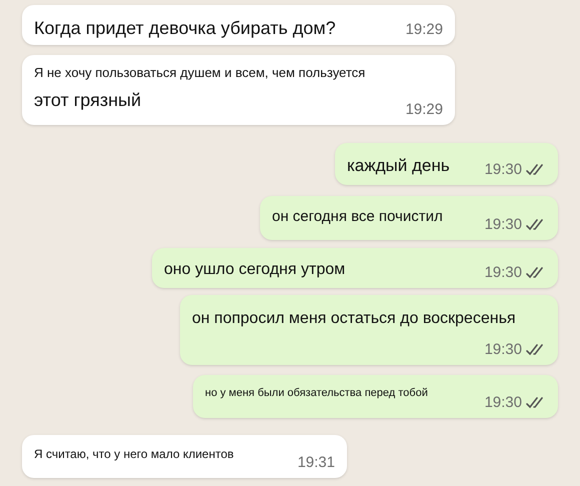  I want to click on message-time: 19:31, so click(316, 462).